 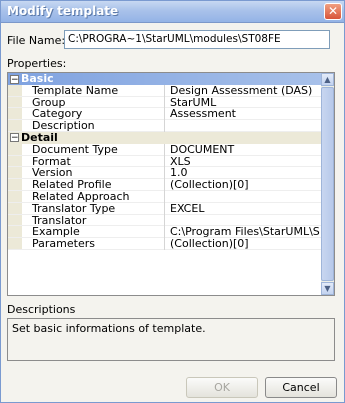 I want to click on close-button: ✕, so click(x=333, y=11).